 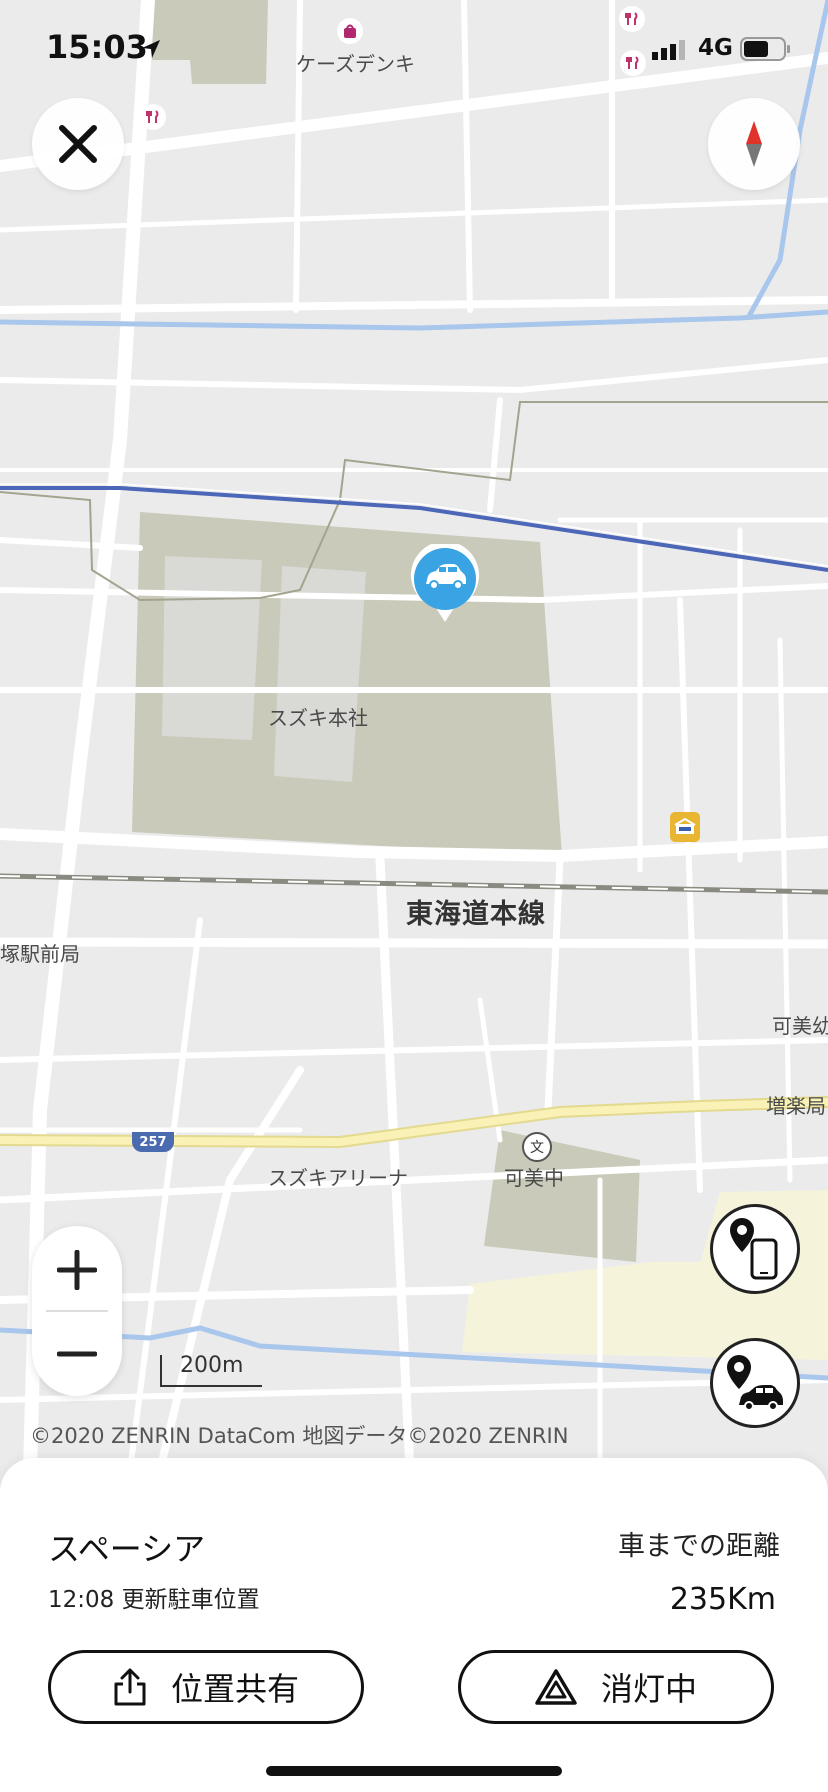 I want to click on hazard-lights-button: 消灯中, so click(x=616, y=1687).